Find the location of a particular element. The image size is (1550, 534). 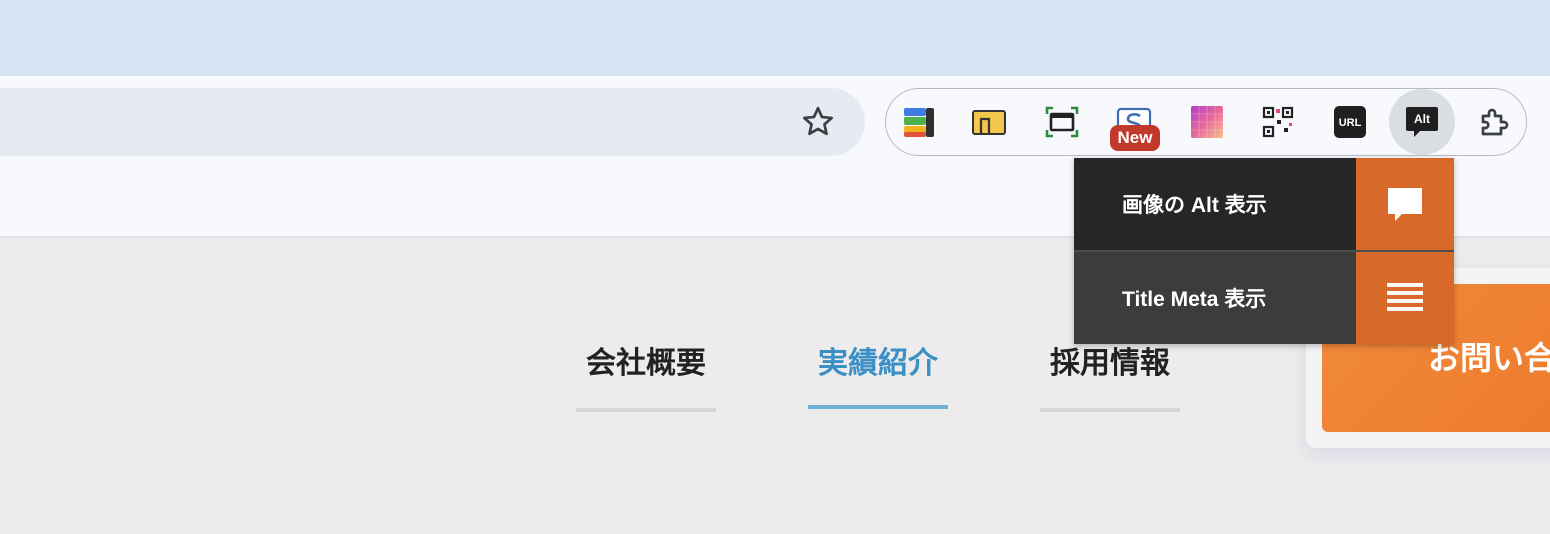

nav-item-company: 会社概要 is located at coordinates (646, 375).